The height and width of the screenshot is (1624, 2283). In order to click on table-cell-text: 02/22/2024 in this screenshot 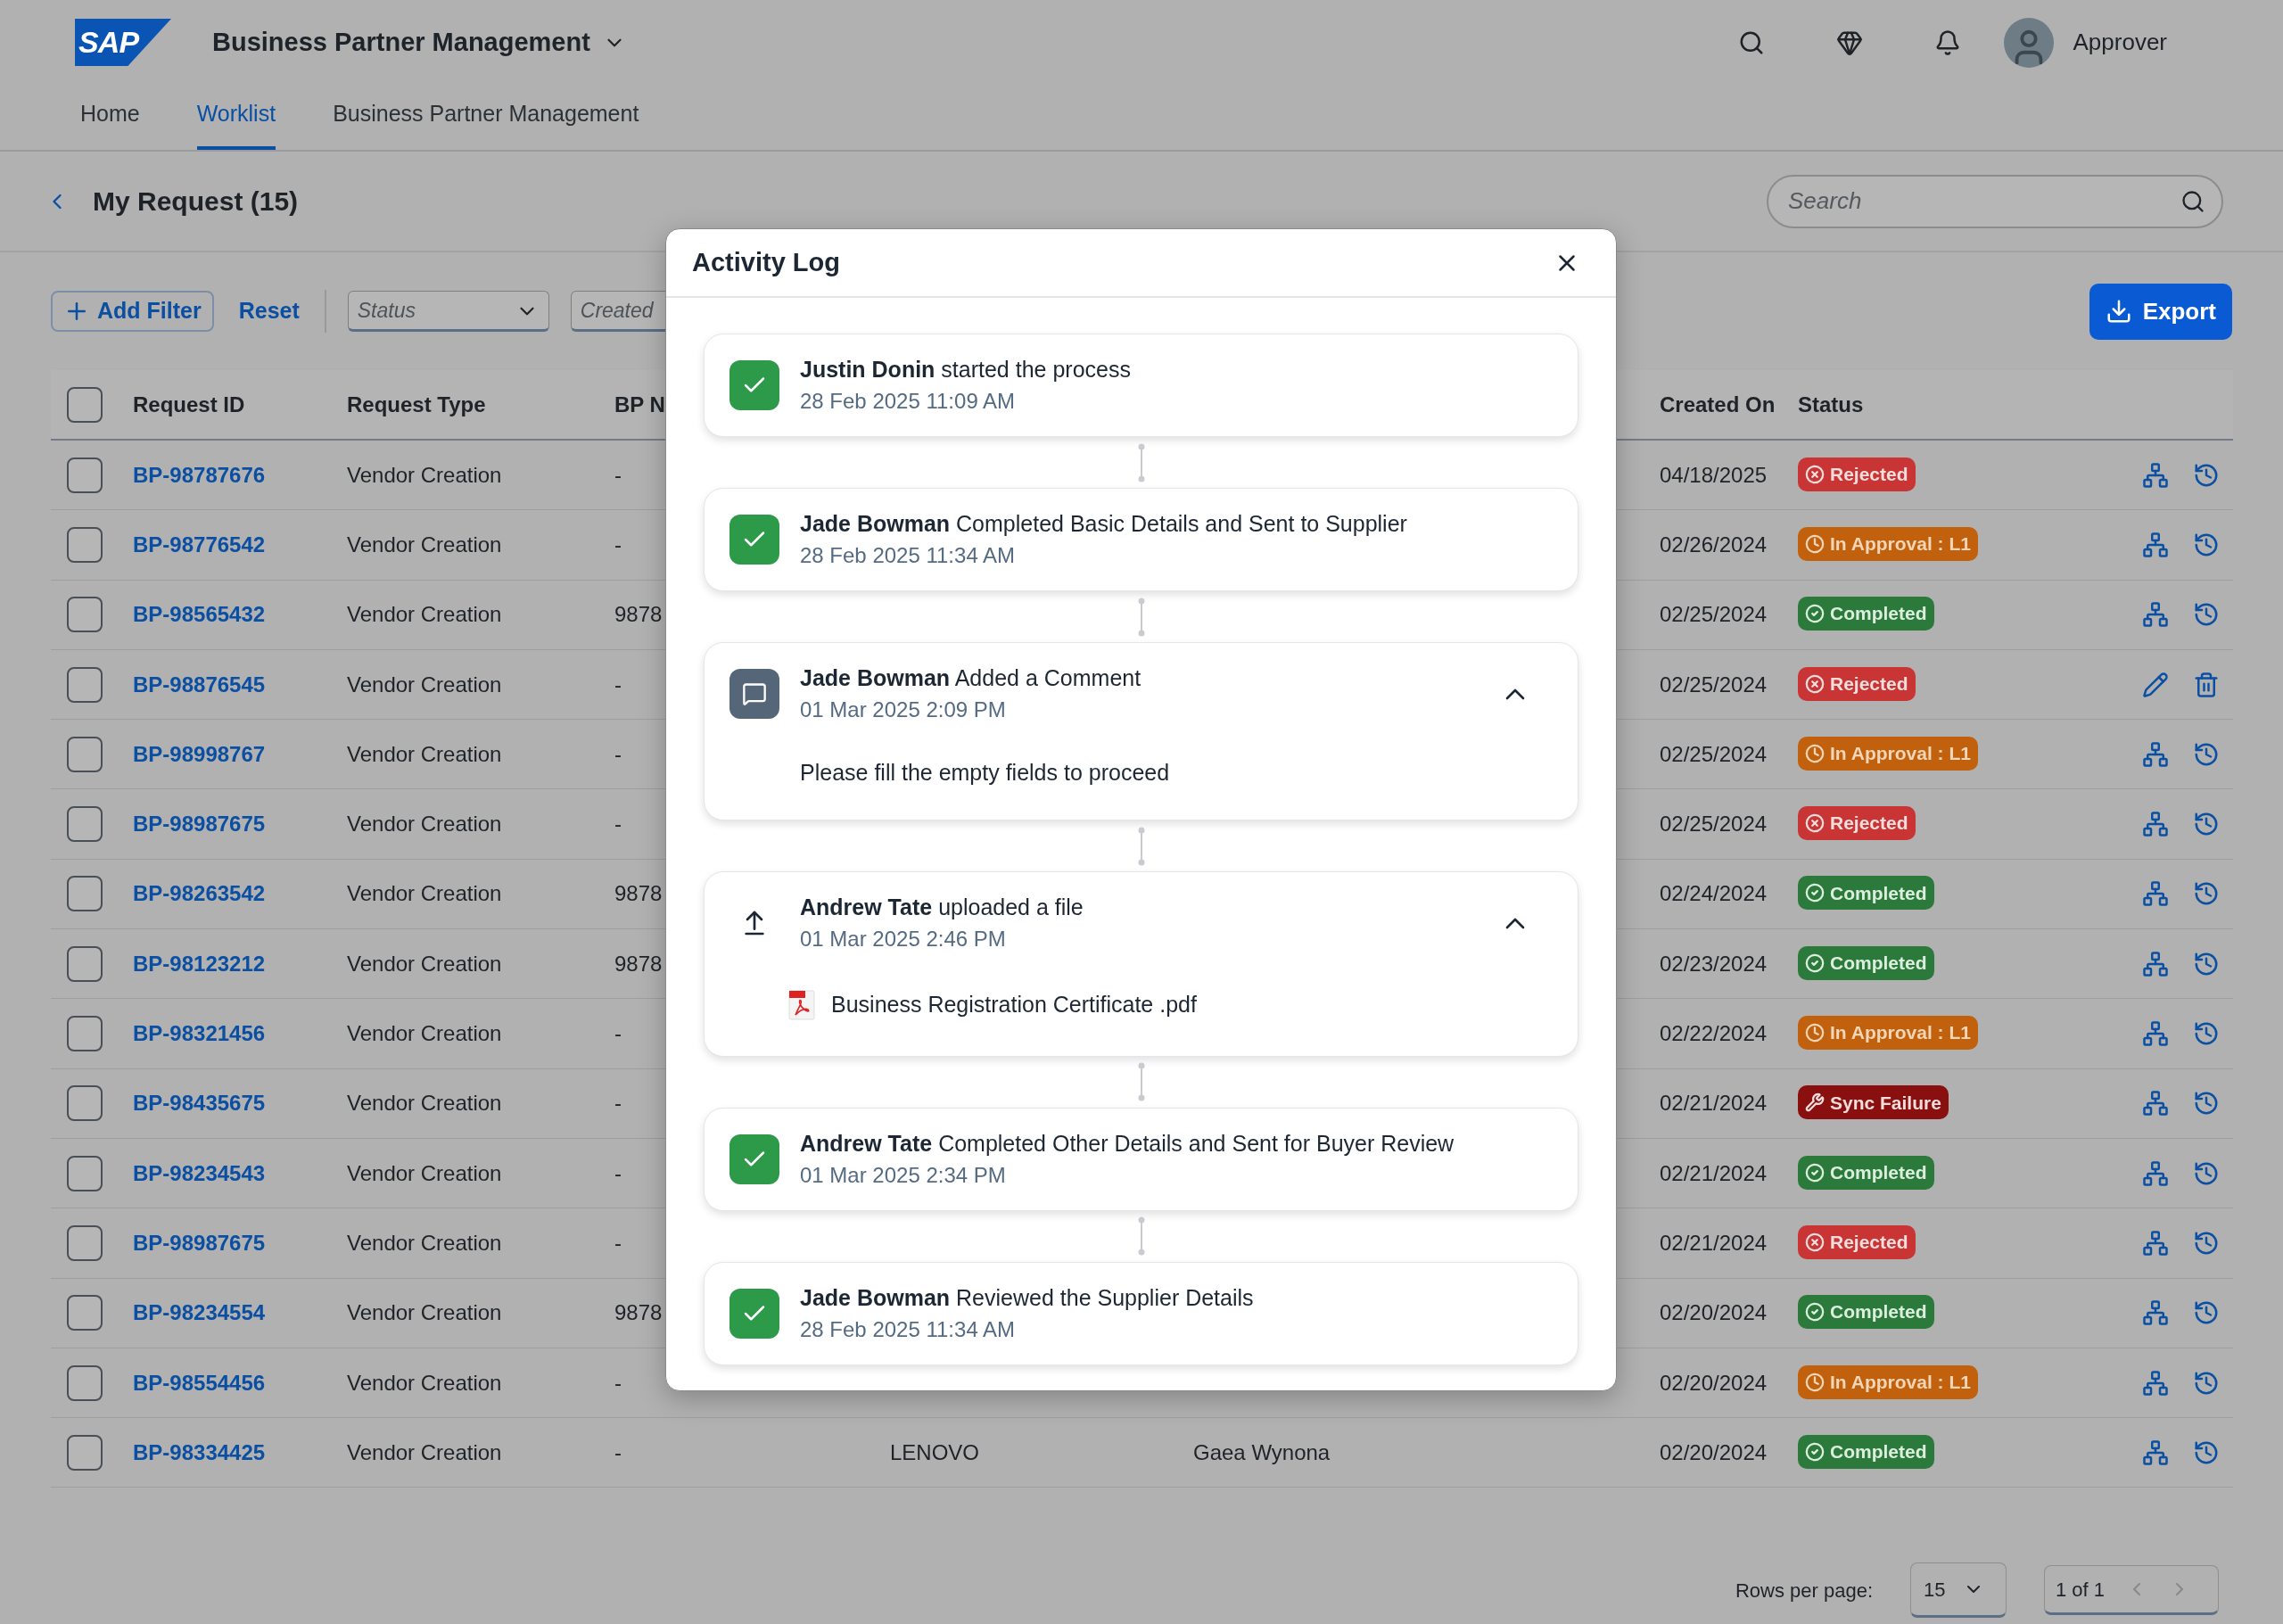, I will do `click(1714, 1033)`.